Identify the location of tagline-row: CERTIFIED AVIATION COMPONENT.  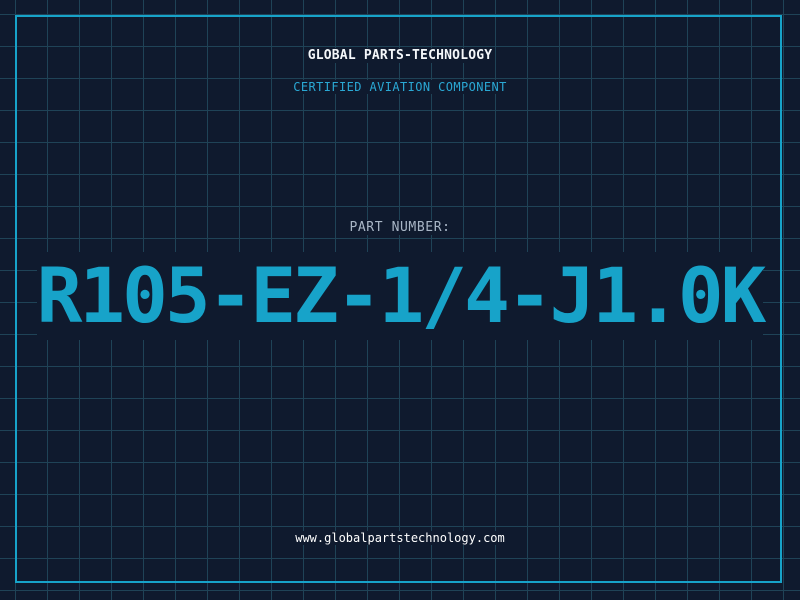
(400, 87).